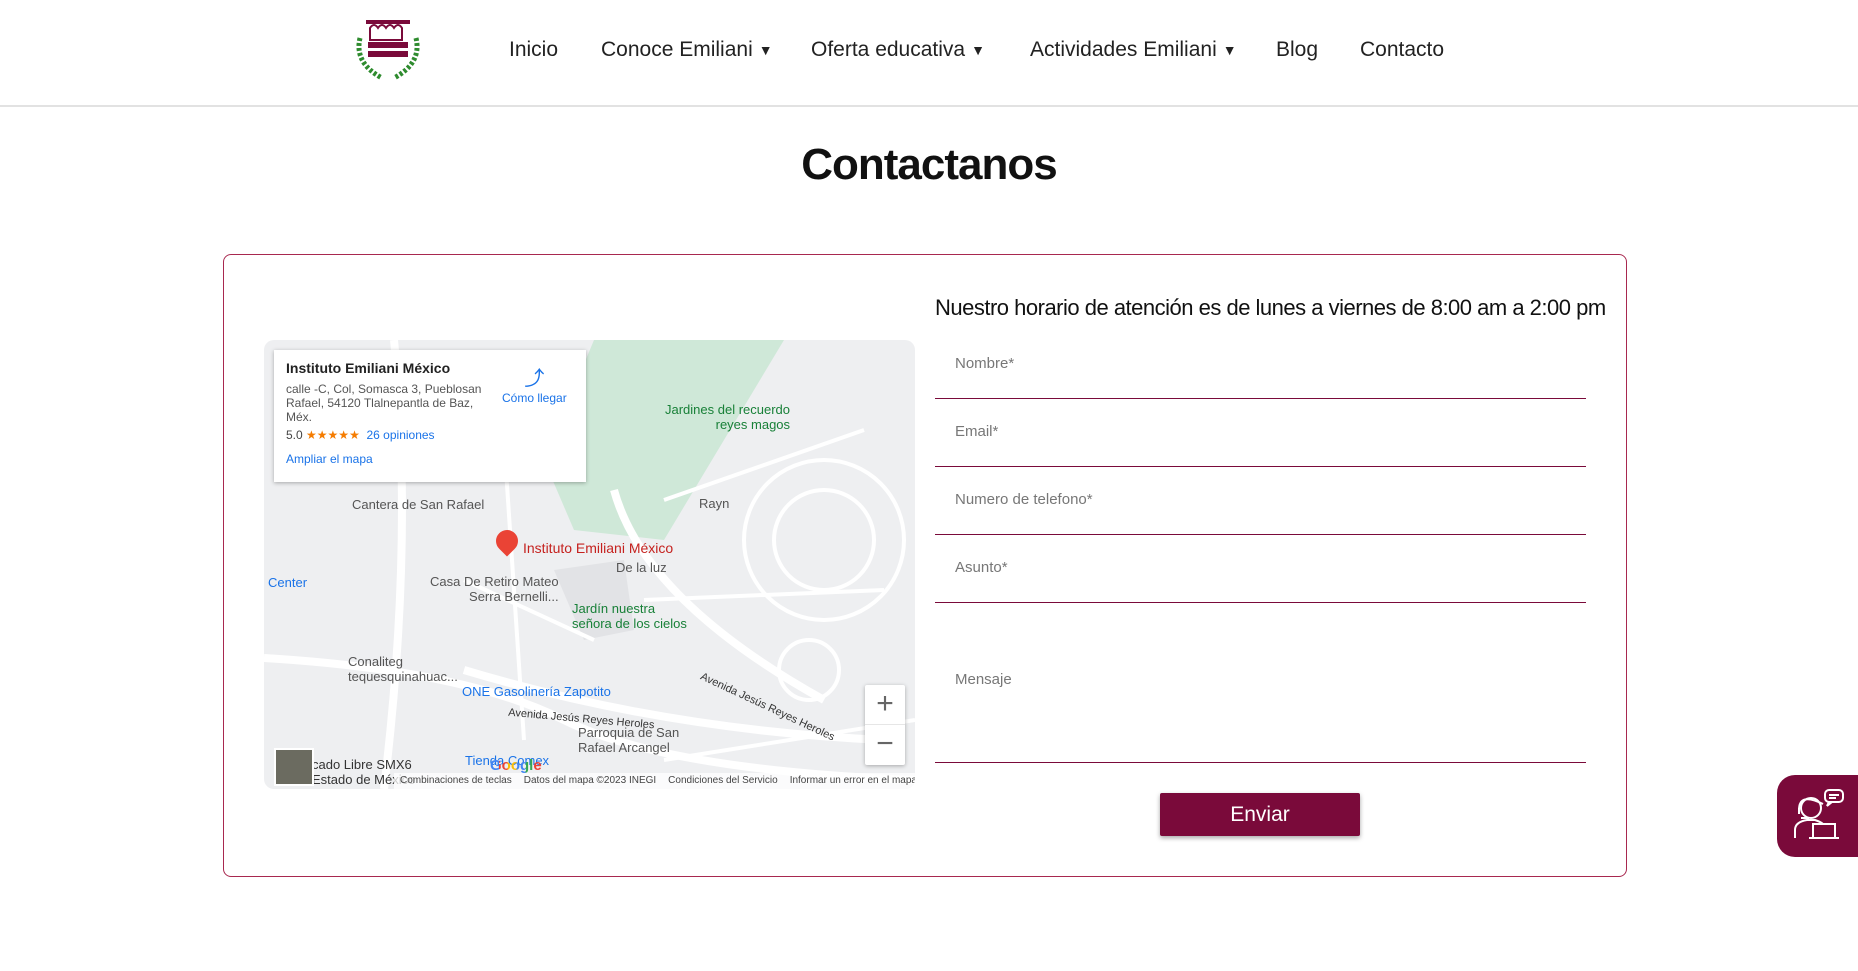 This screenshot has width=1858, height=971. I want to click on star-icons: ★★★★★, so click(333, 435).